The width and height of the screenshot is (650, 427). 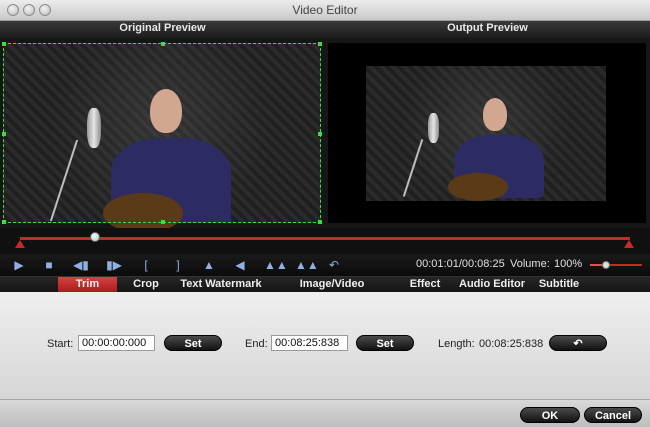 I want to click on start-time-input, so click(x=116, y=343).